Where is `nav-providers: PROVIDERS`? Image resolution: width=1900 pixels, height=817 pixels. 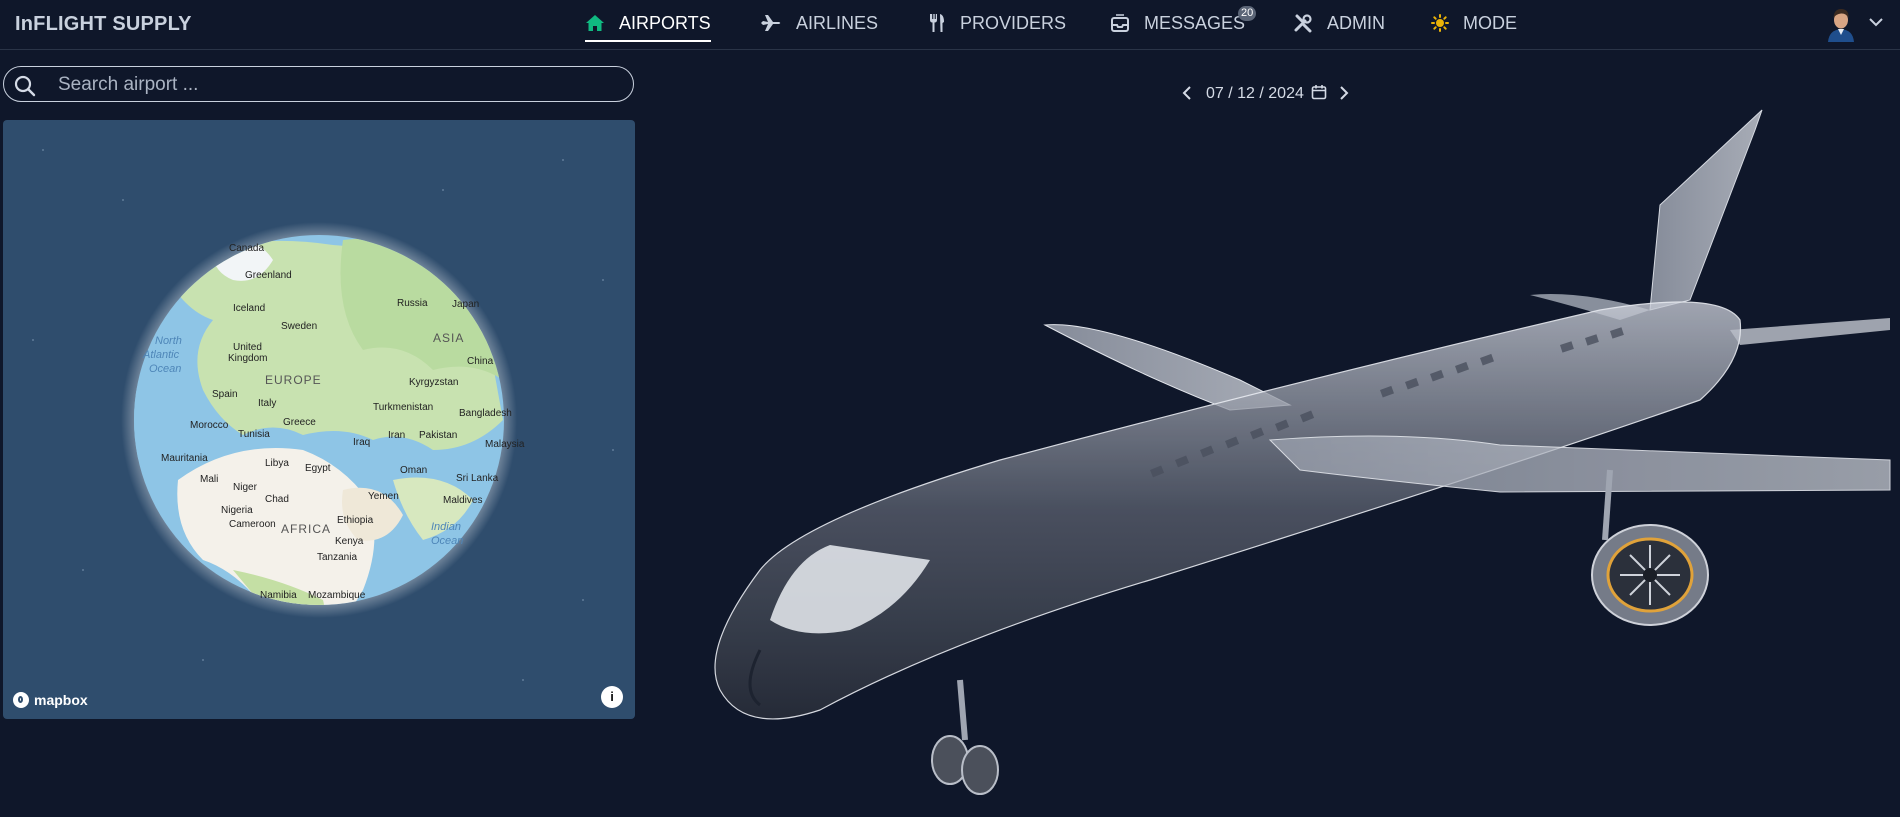 nav-providers: PROVIDERS is located at coordinates (997, 23).